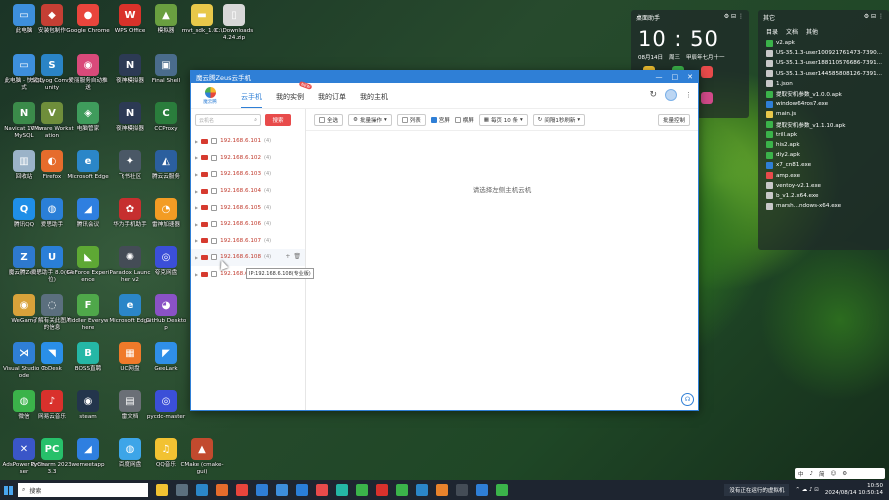 The height and width of the screenshot is (500, 889). I want to click on desktop-icon: e Microsoft Edge, so click(88, 174).